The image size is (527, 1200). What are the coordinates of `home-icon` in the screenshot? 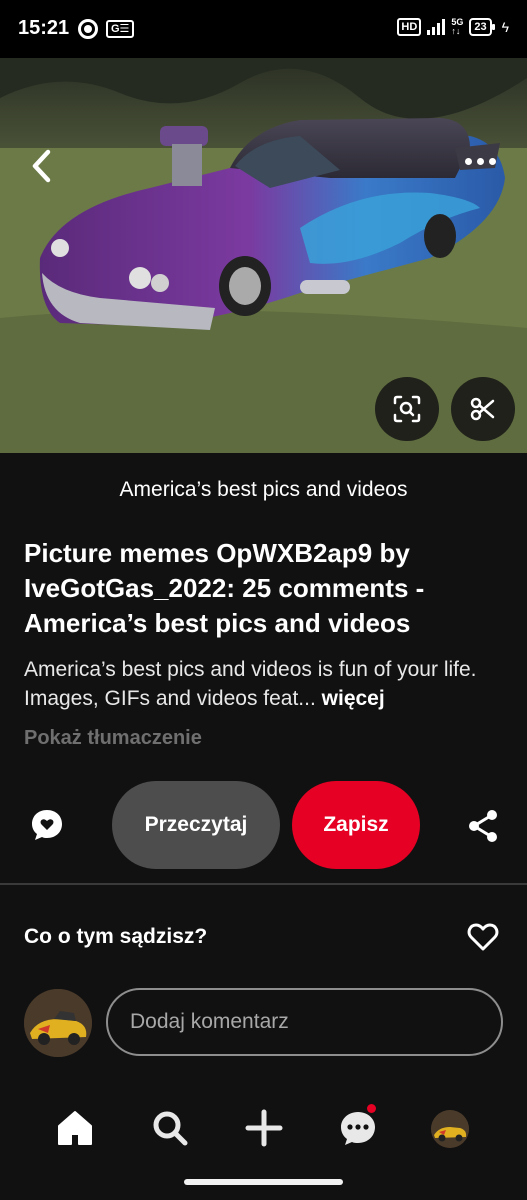 It's located at (75, 1128).